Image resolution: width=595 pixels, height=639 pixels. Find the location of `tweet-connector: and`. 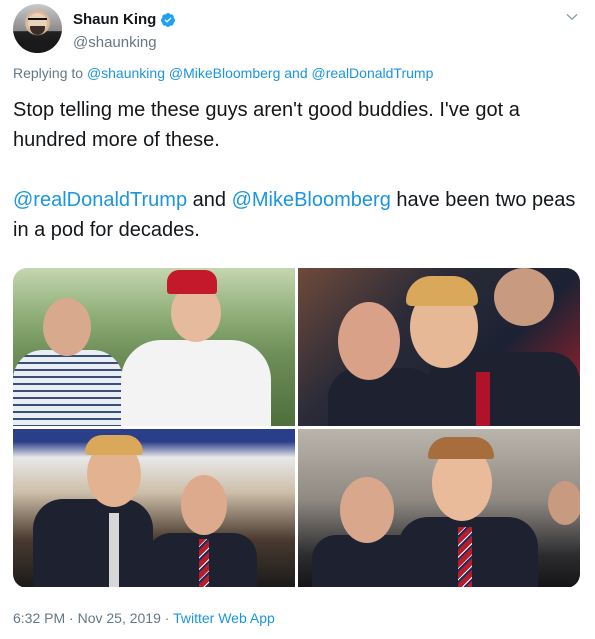

tweet-connector: and is located at coordinates (209, 200).